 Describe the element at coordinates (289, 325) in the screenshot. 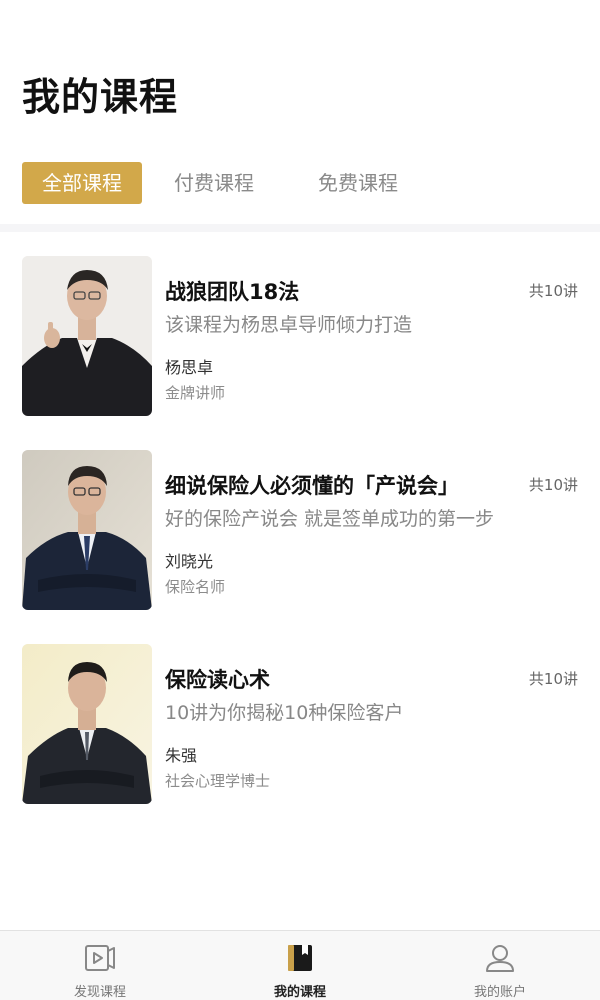

I see `course-description: 该课程为杨思卓导师倾力打造` at that location.